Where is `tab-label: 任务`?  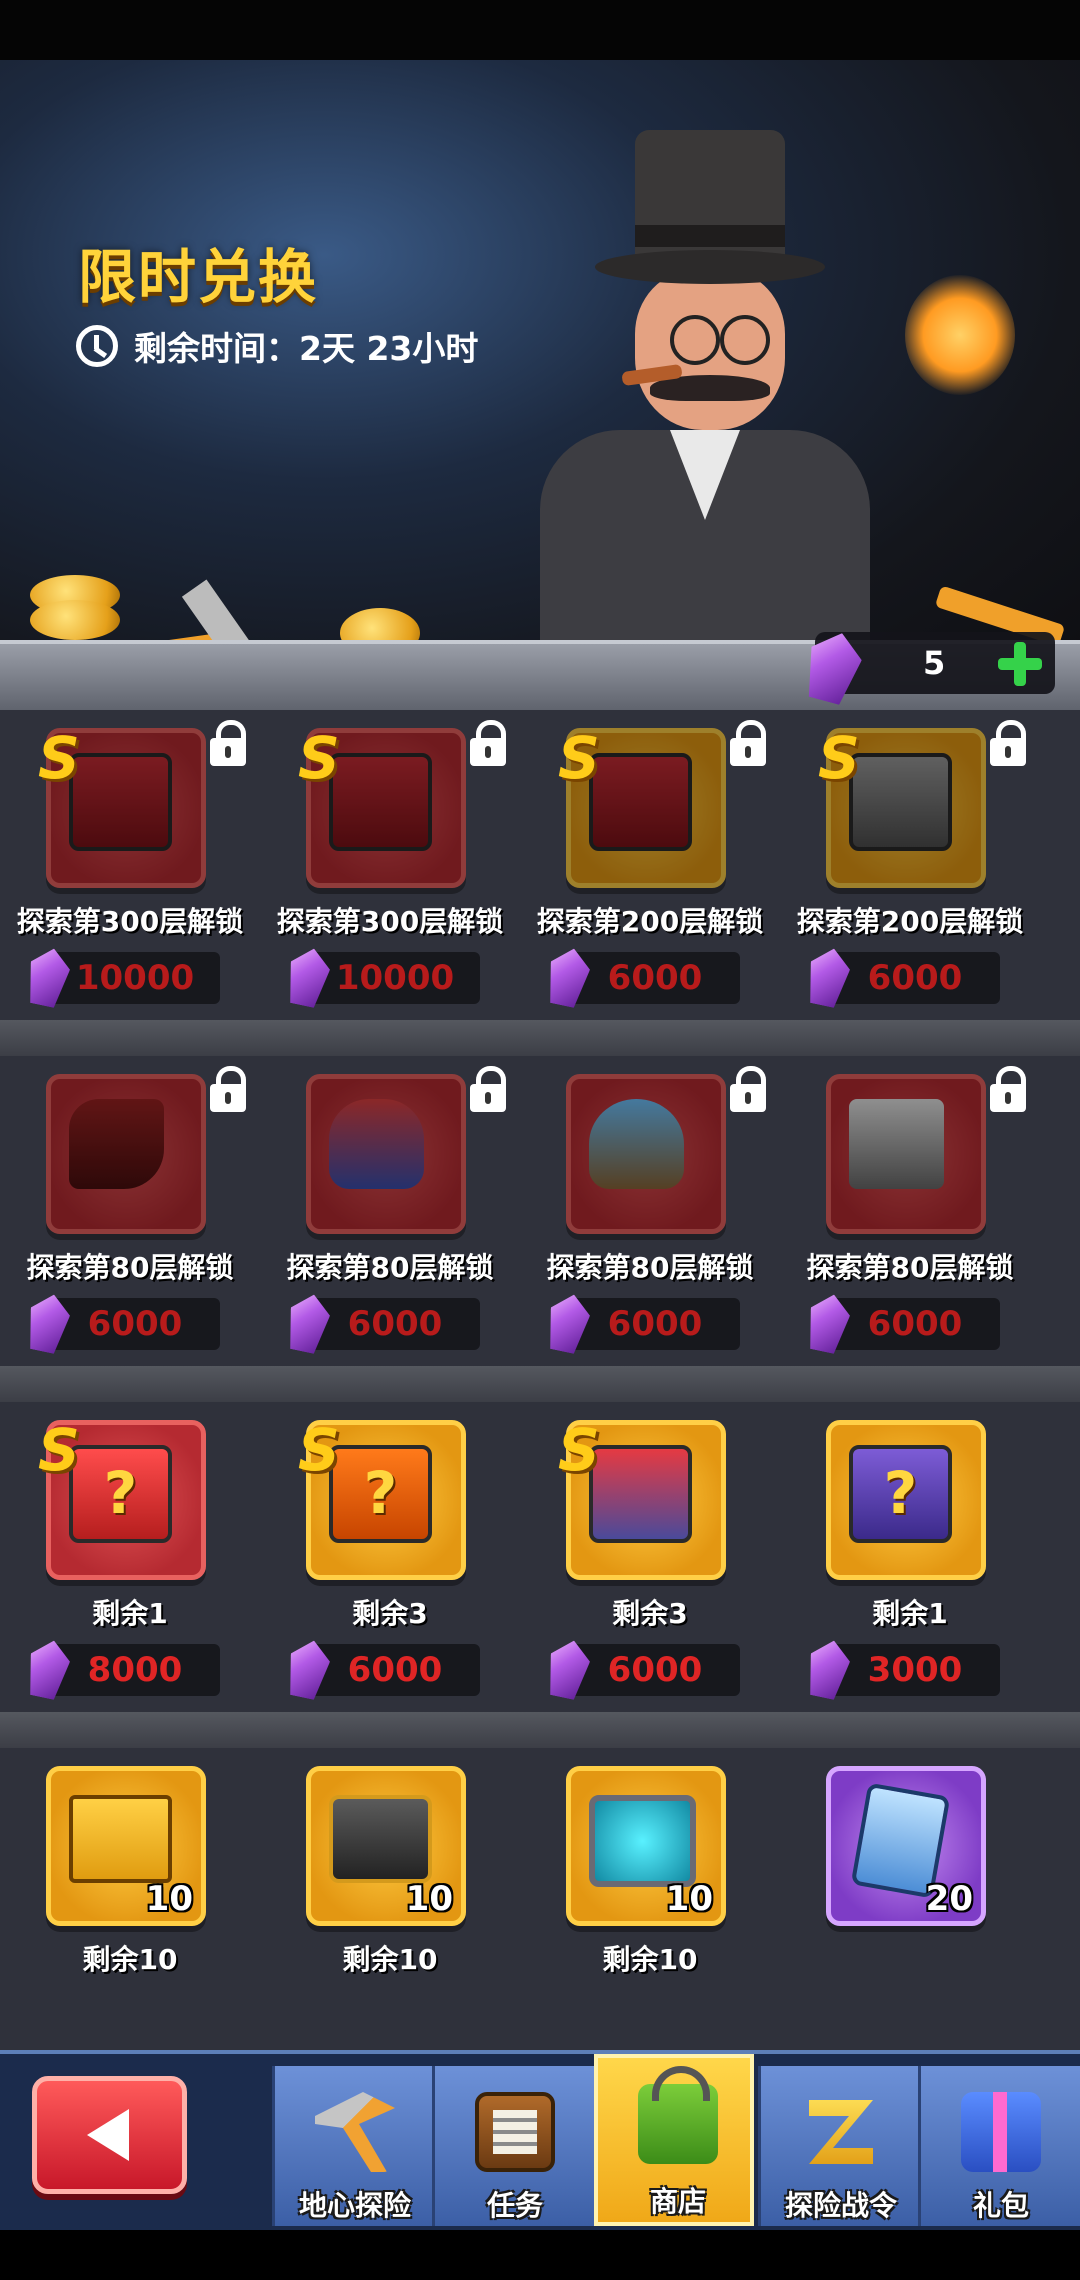
tab-label: 任务 is located at coordinates (514, 2205).